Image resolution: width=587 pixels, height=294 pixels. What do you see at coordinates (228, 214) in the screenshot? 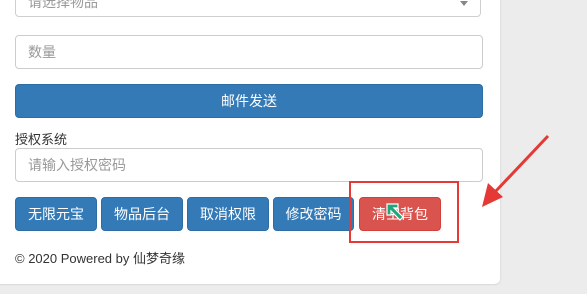
I see `cancel-permission-button: 取消权限` at bounding box center [228, 214].